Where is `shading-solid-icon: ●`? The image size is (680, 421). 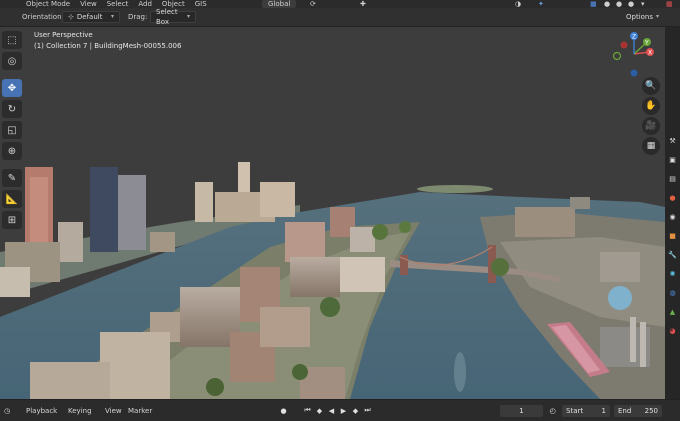
shading-solid-icon: ● is located at coordinates (607, 4).